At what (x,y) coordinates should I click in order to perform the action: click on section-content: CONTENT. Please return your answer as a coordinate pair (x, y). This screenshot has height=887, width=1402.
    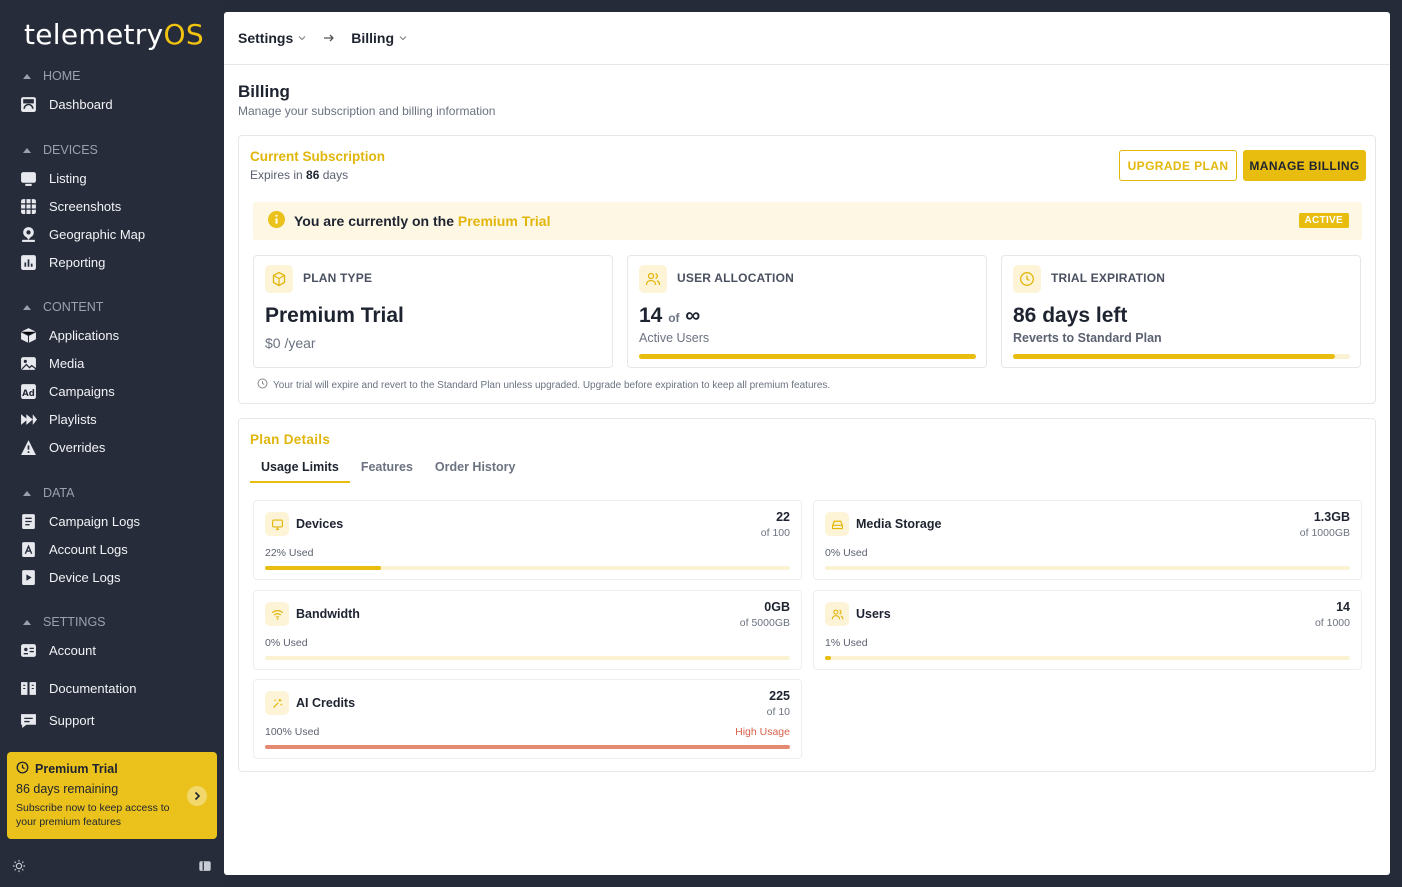
    Looking at the image, I should click on (61, 307).